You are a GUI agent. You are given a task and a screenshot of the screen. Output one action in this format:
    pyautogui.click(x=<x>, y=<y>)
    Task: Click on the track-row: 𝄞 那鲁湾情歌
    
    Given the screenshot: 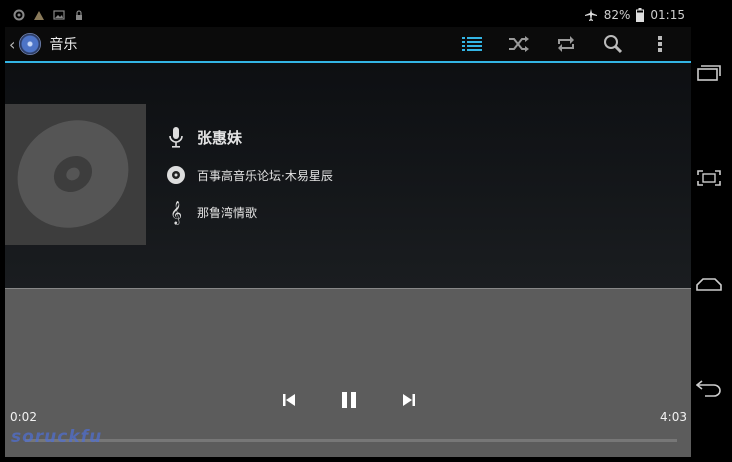 What is the action you would take?
    pyautogui.click(x=211, y=212)
    